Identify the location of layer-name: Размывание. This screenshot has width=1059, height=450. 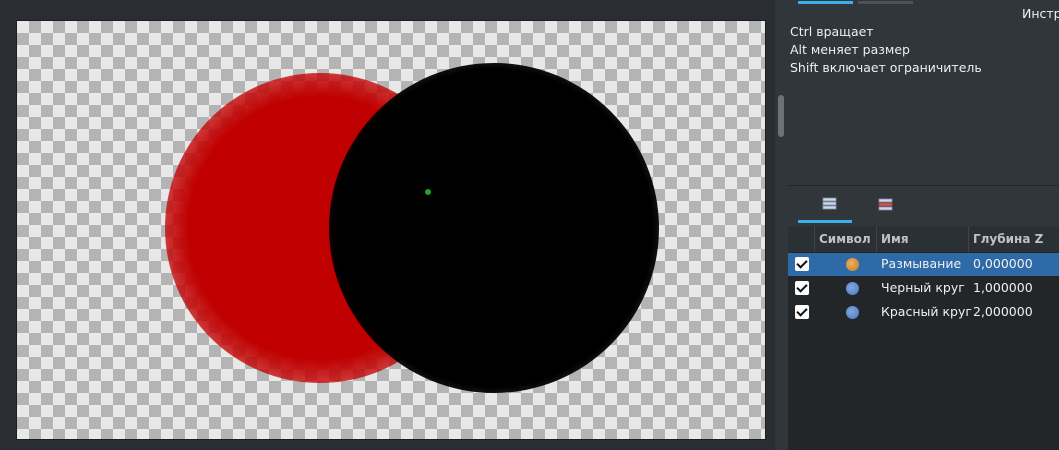
(921, 263).